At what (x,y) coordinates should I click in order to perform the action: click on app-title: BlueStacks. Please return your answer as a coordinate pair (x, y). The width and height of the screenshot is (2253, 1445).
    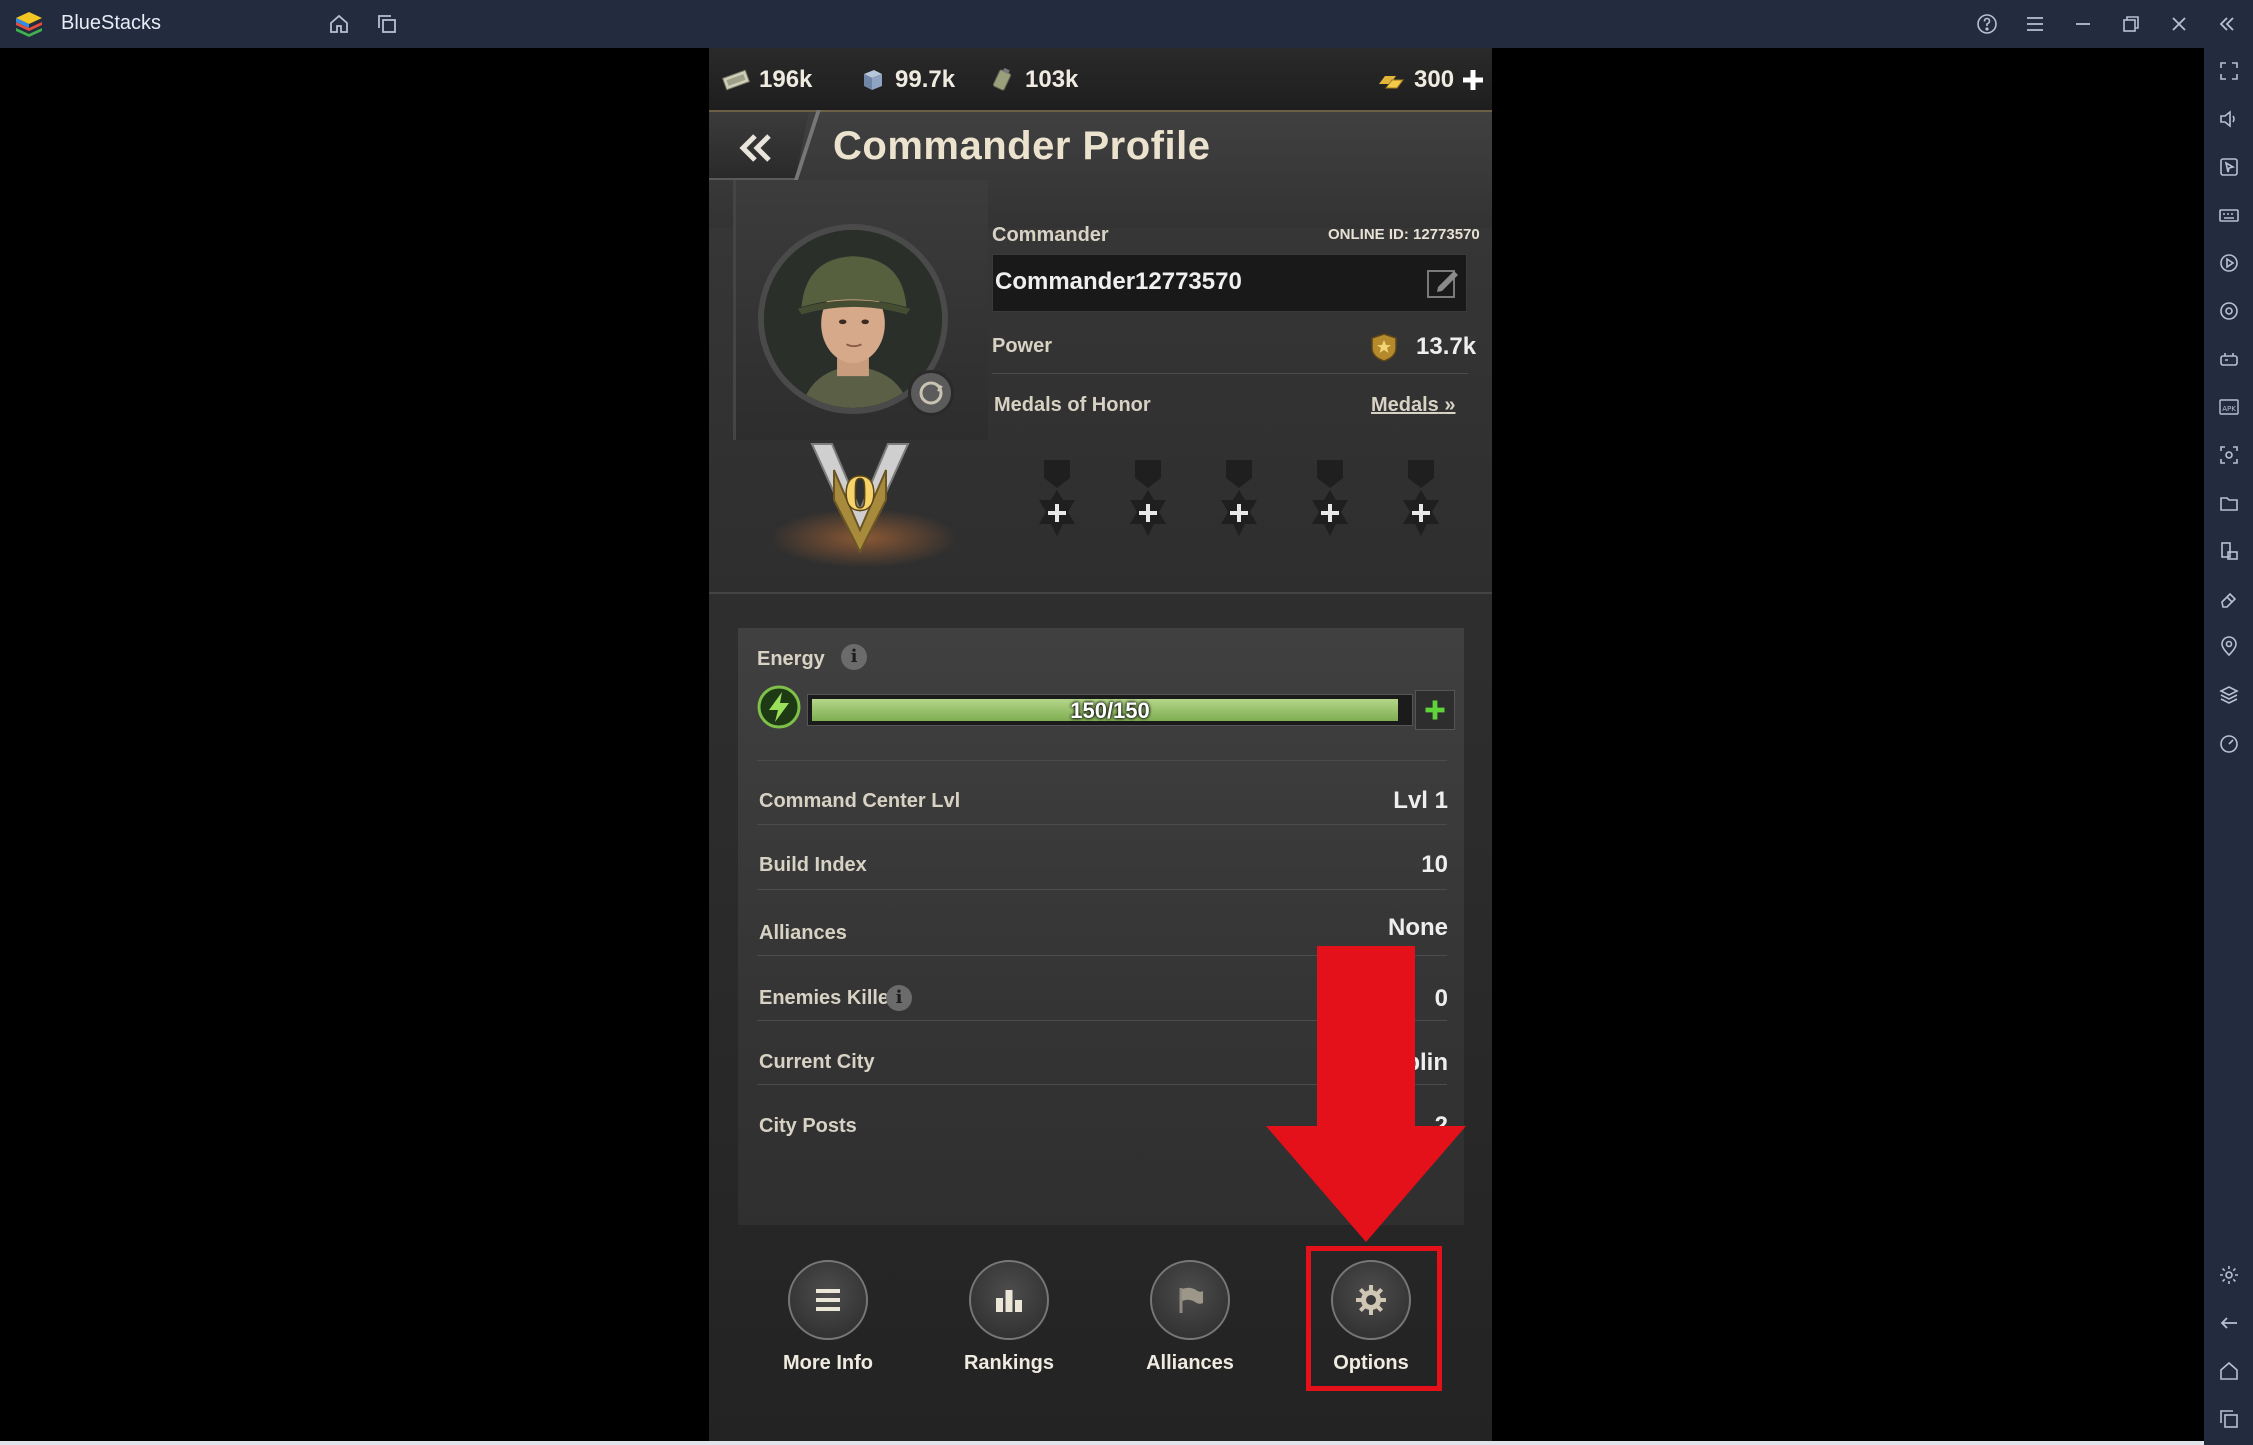
    Looking at the image, I should click on (111, 23).